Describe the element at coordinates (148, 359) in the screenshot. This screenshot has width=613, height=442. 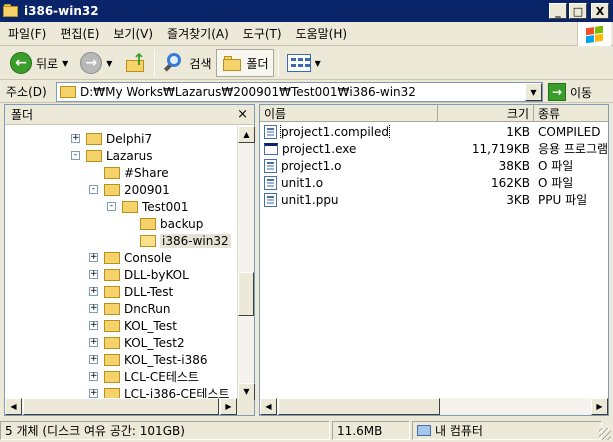
I see `tree-item: + KOL_Test-i386` at that location.